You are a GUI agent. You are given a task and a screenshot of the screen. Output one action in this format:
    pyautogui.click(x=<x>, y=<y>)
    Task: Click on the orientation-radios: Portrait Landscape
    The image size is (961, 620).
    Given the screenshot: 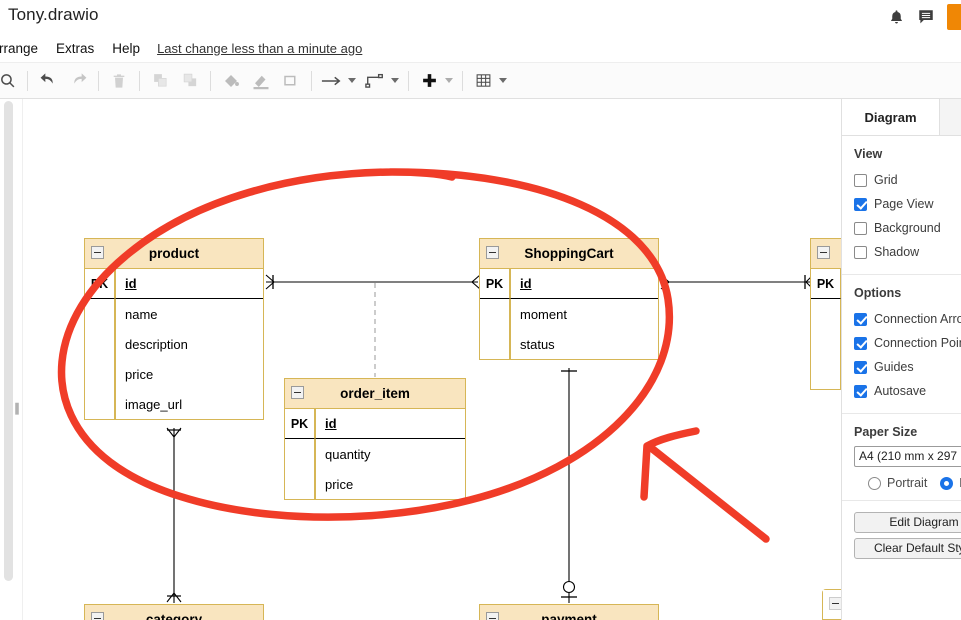 What is the action you would take?
    pyautogui.click(x=907, y=483)
    